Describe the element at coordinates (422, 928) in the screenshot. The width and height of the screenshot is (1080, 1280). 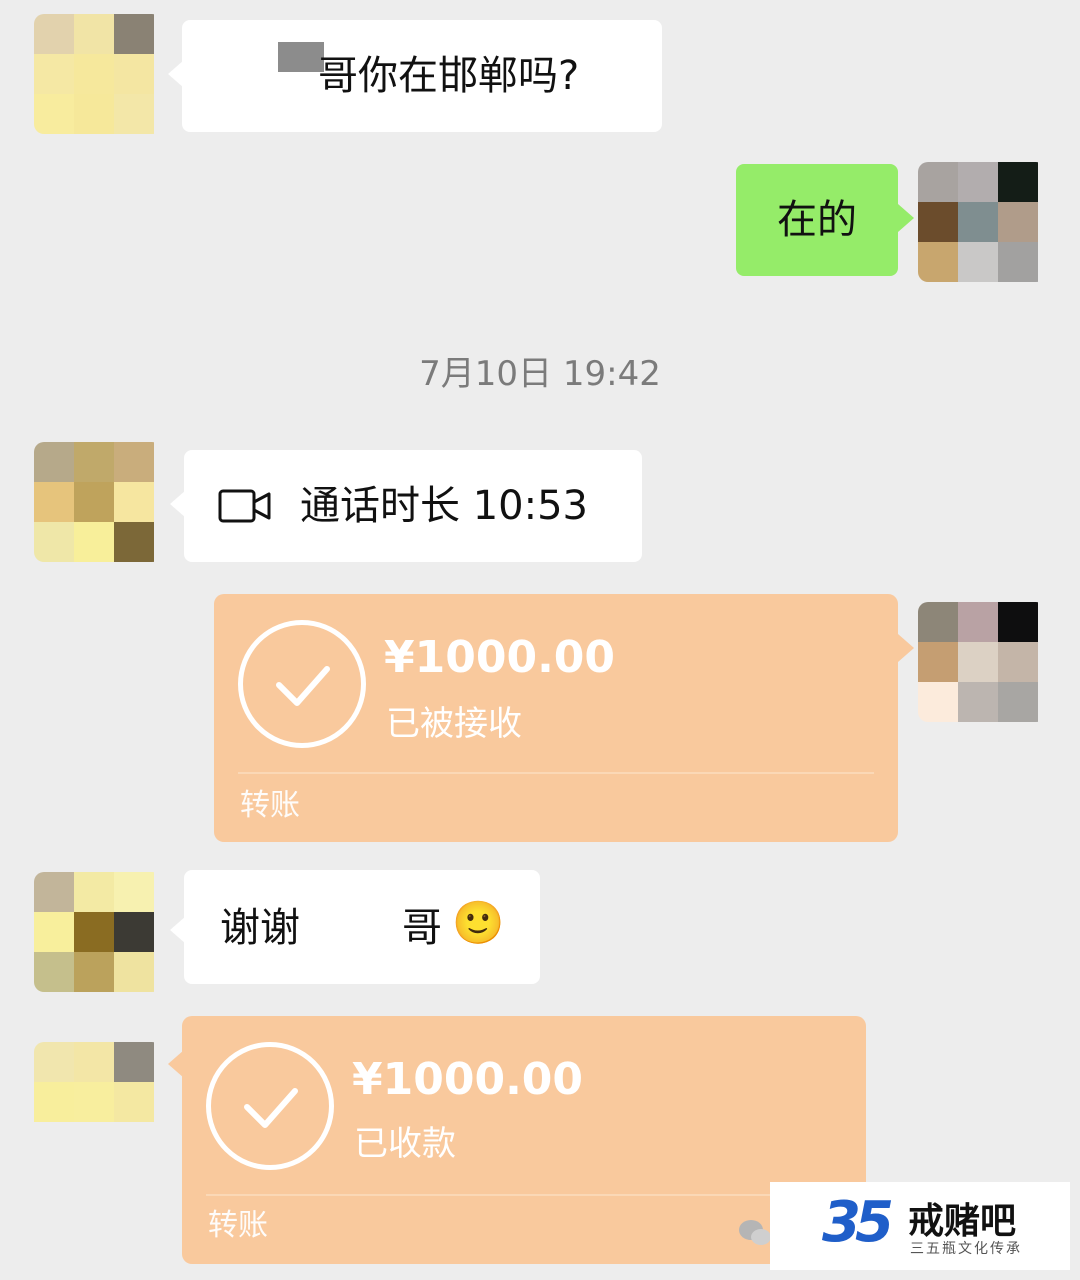
I see `message-text-part: 哥` at that location.